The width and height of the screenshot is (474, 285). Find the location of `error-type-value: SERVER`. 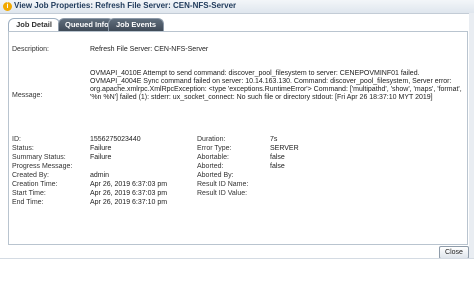

error-type-value: SERVER is located at coordinates (284, 148).